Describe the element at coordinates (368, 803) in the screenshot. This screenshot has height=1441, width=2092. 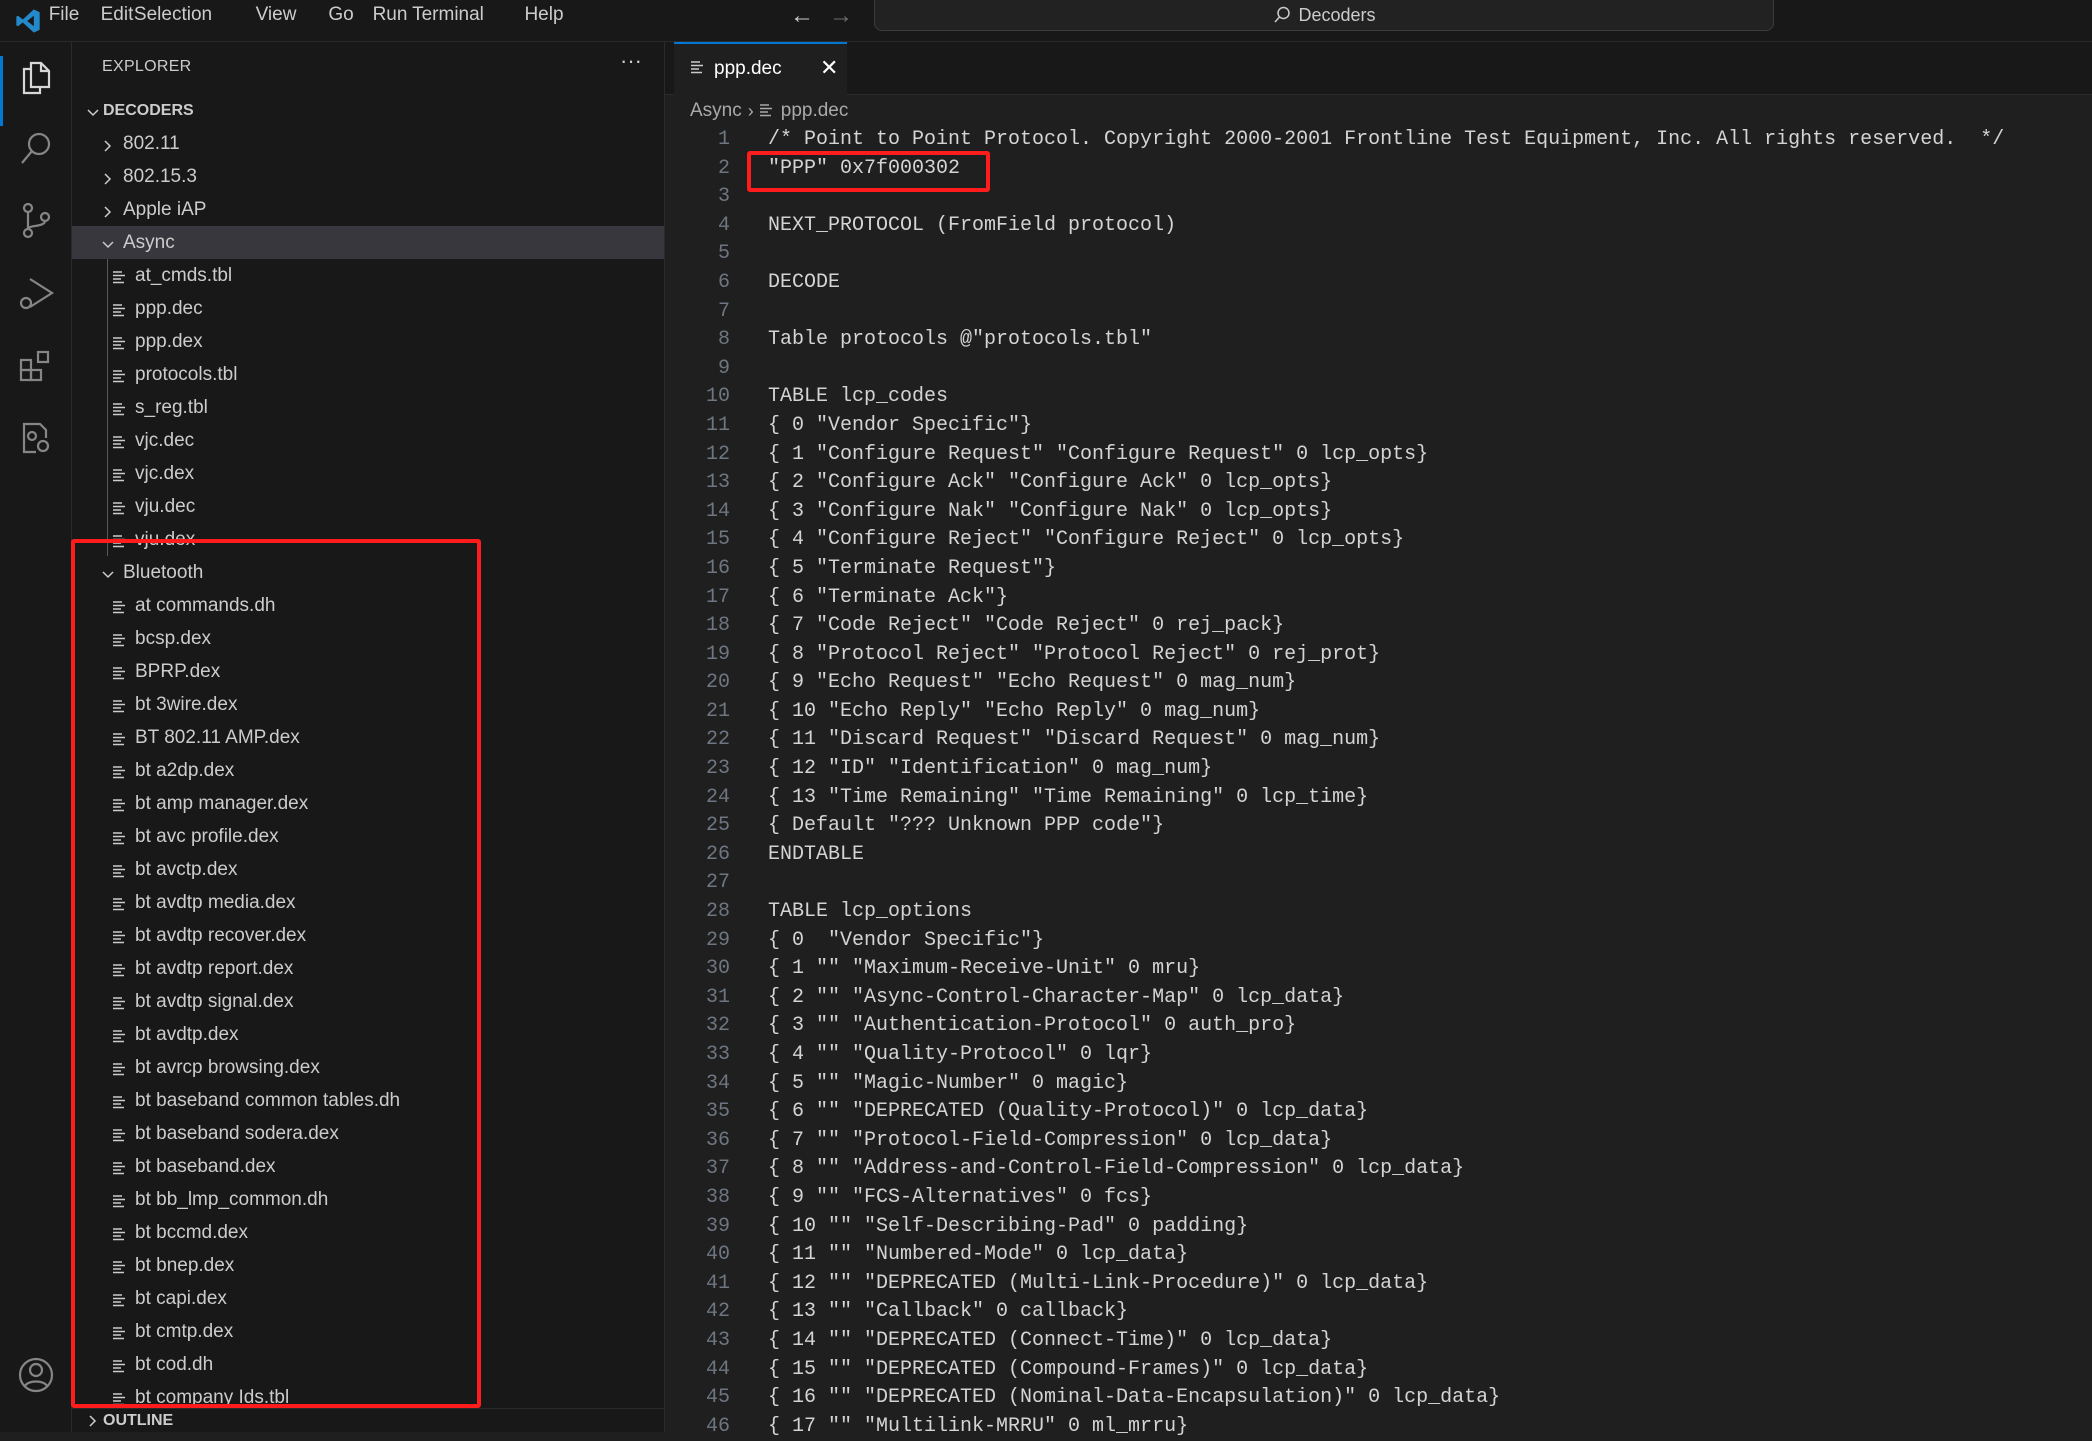
I see `tree-file-bt-amp-manager-dex: bt amp manager.dex` at that location.